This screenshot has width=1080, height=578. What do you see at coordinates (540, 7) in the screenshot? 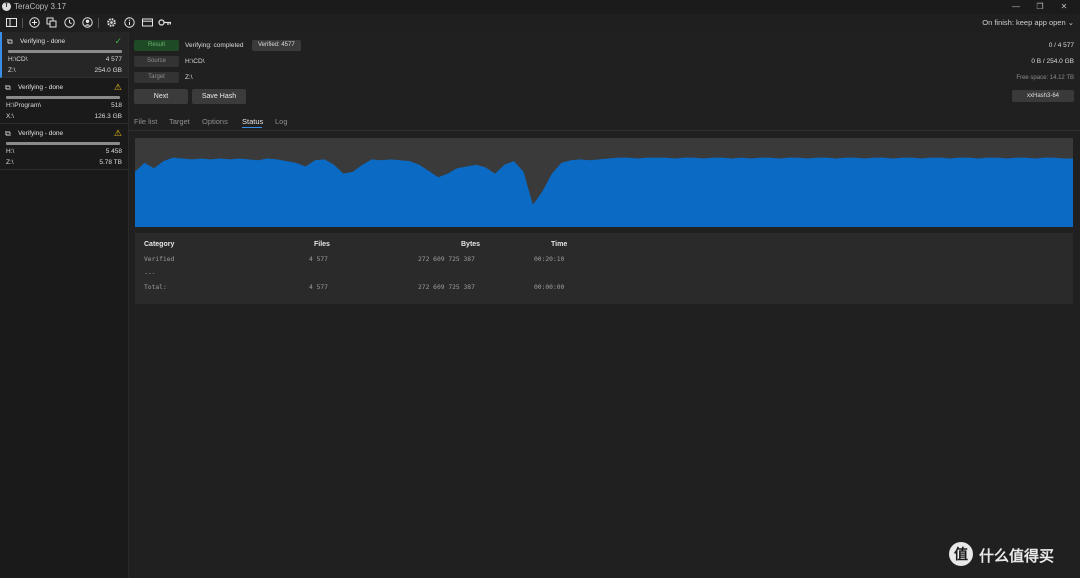
I see `title-bar: T TeraCopy 3.17 — ❐ ✕` at bounding box center [540, 7].